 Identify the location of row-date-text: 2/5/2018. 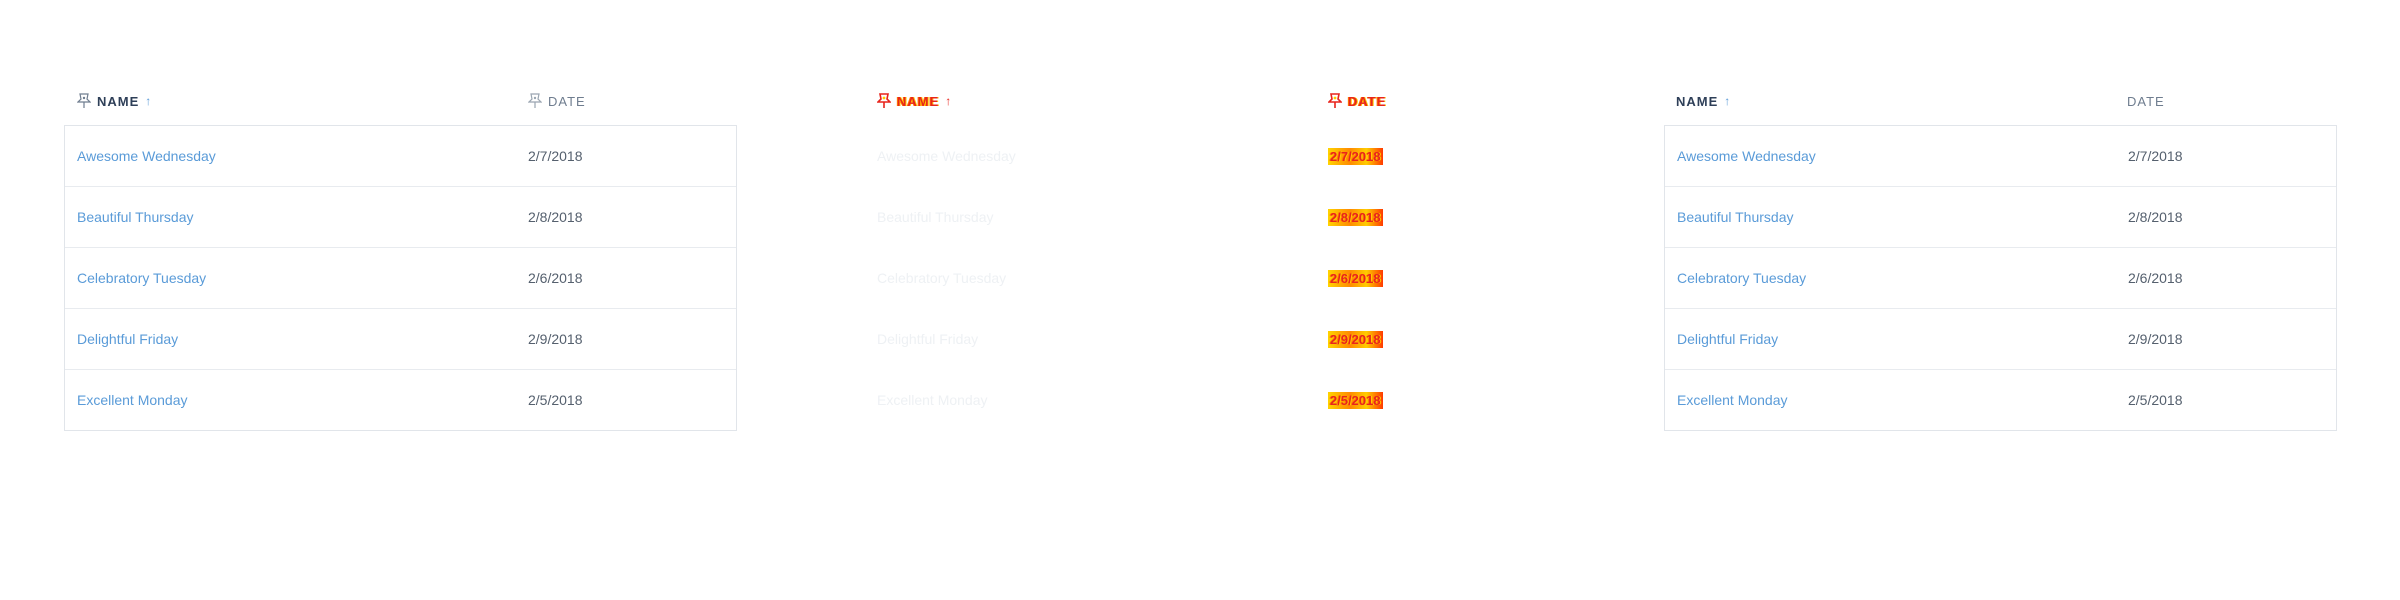
(1355, 400).